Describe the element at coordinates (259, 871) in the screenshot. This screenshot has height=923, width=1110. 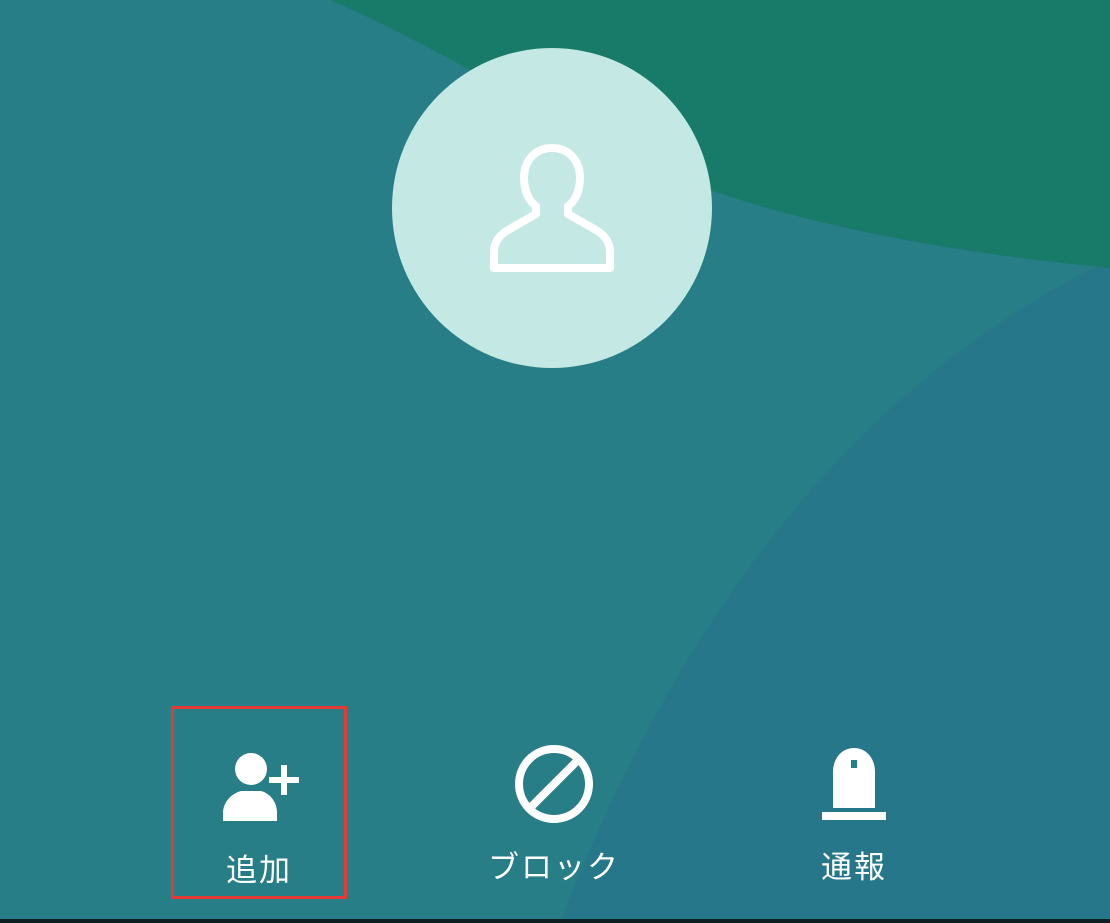
I see `add-friend-label: 追加` at that location.